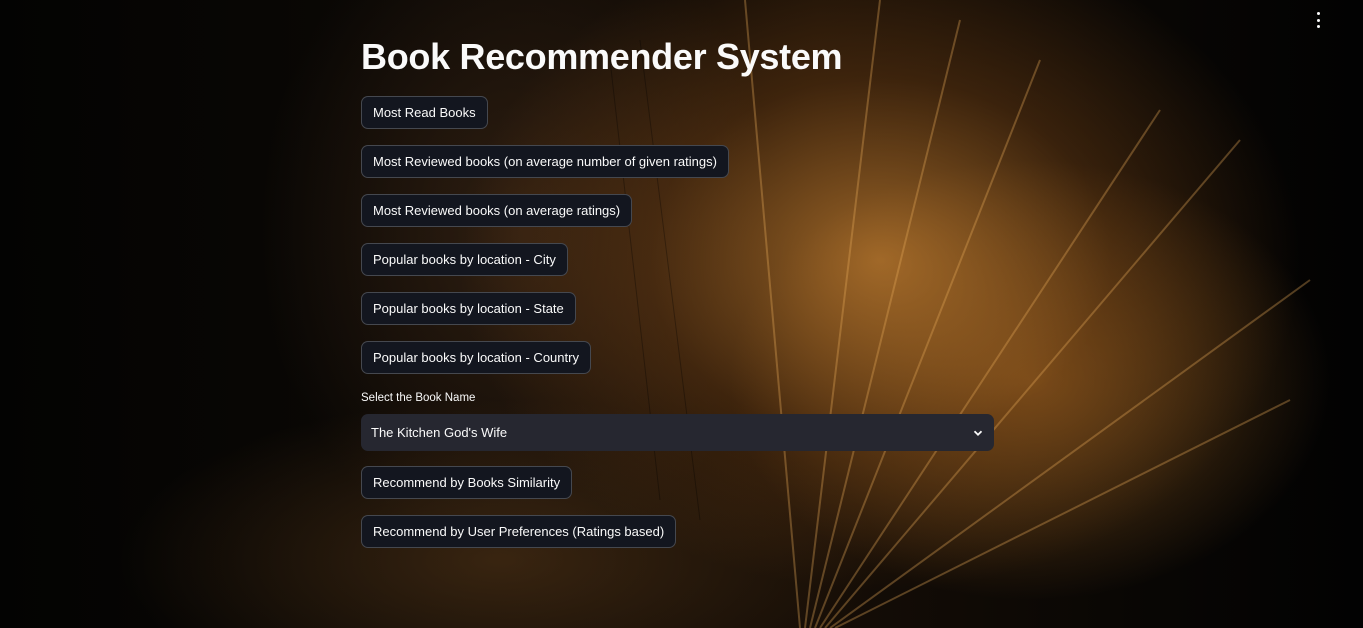  I want to click on most-reviewed-avg-button: Most Reviewed books (on average ratings), so click(497, 210).